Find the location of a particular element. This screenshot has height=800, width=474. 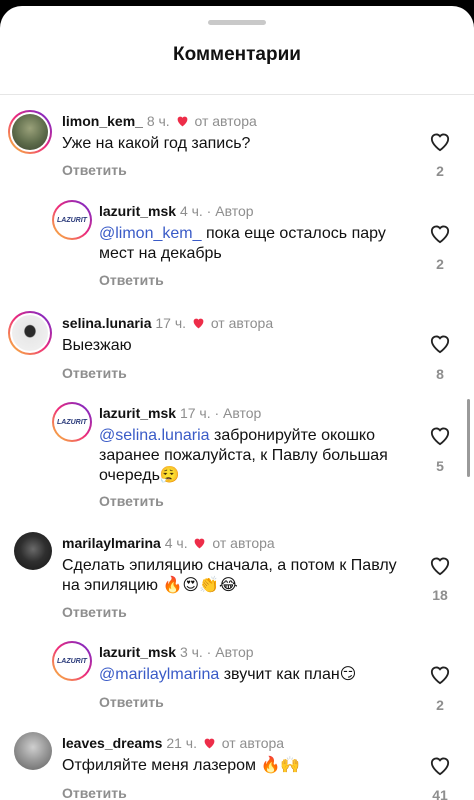

timestamp: 8 ч. is located at coordinates (158, 121).